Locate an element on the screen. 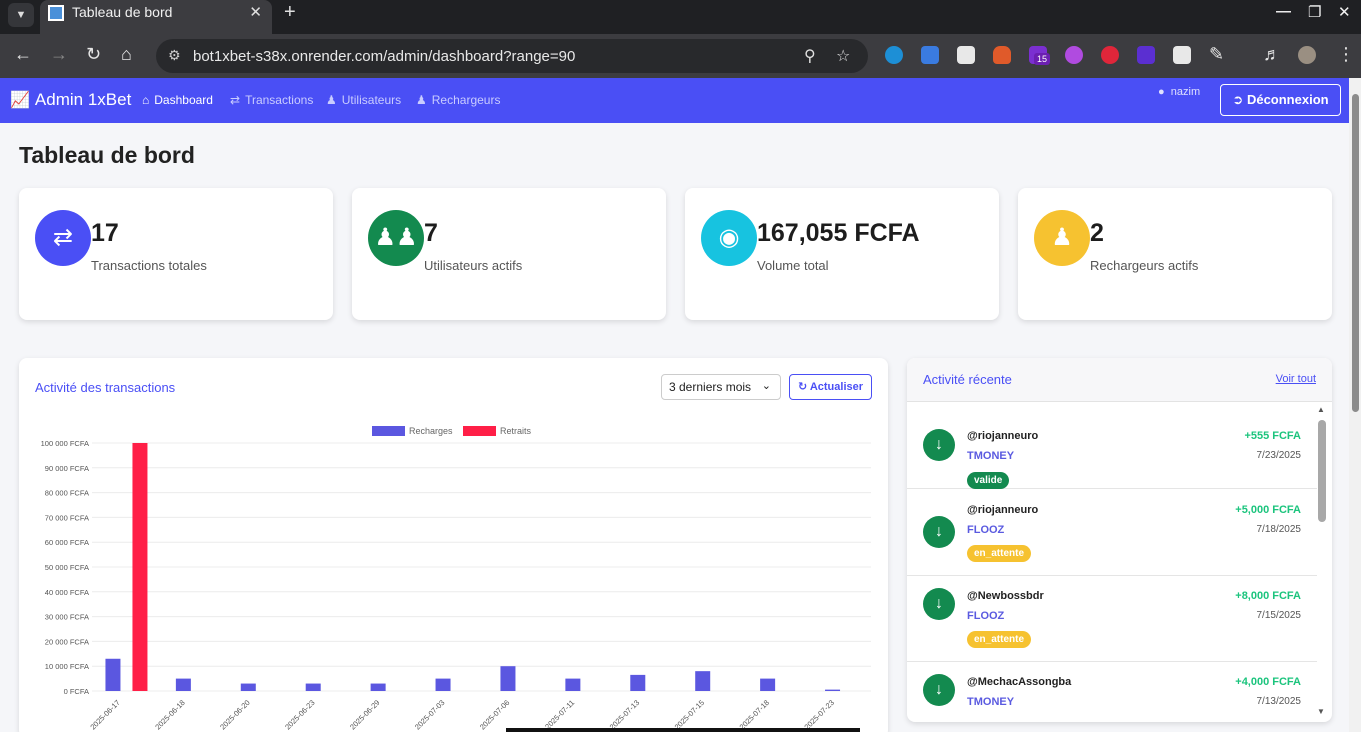 The height and width of the screenshot is (732, 1361). new-tab-icon: + is located at coordinates (290, 12).